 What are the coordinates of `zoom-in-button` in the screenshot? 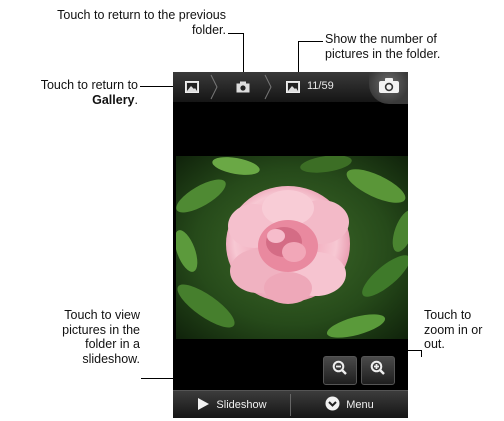 It's located at (378, 370).